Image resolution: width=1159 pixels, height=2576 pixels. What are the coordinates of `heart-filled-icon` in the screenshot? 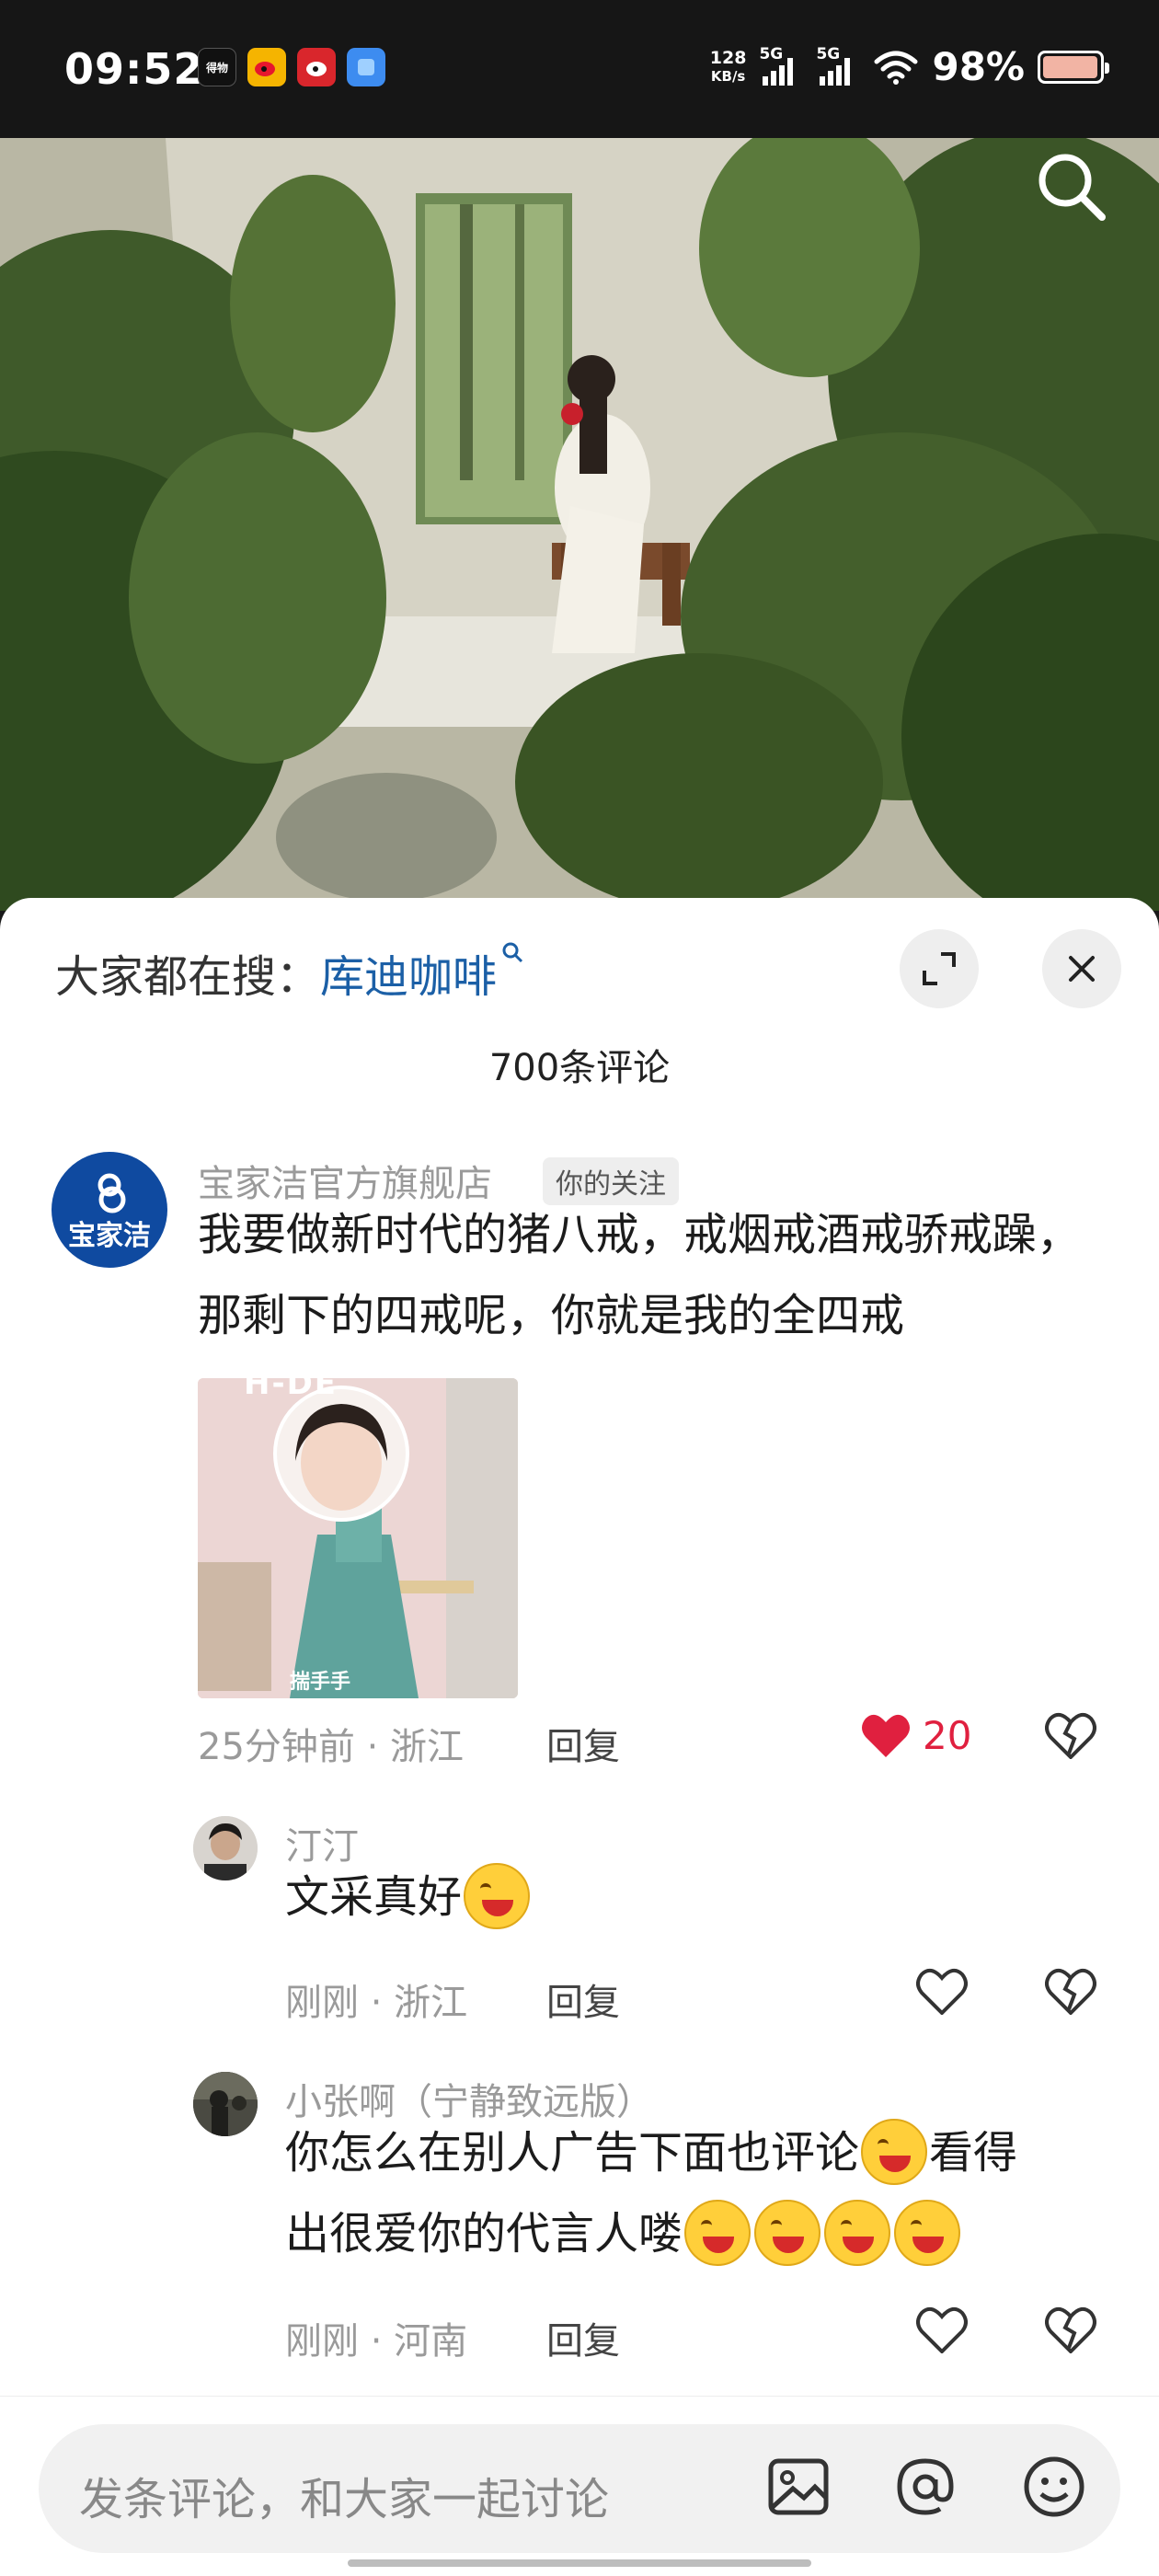 It's located at (886, 1735).